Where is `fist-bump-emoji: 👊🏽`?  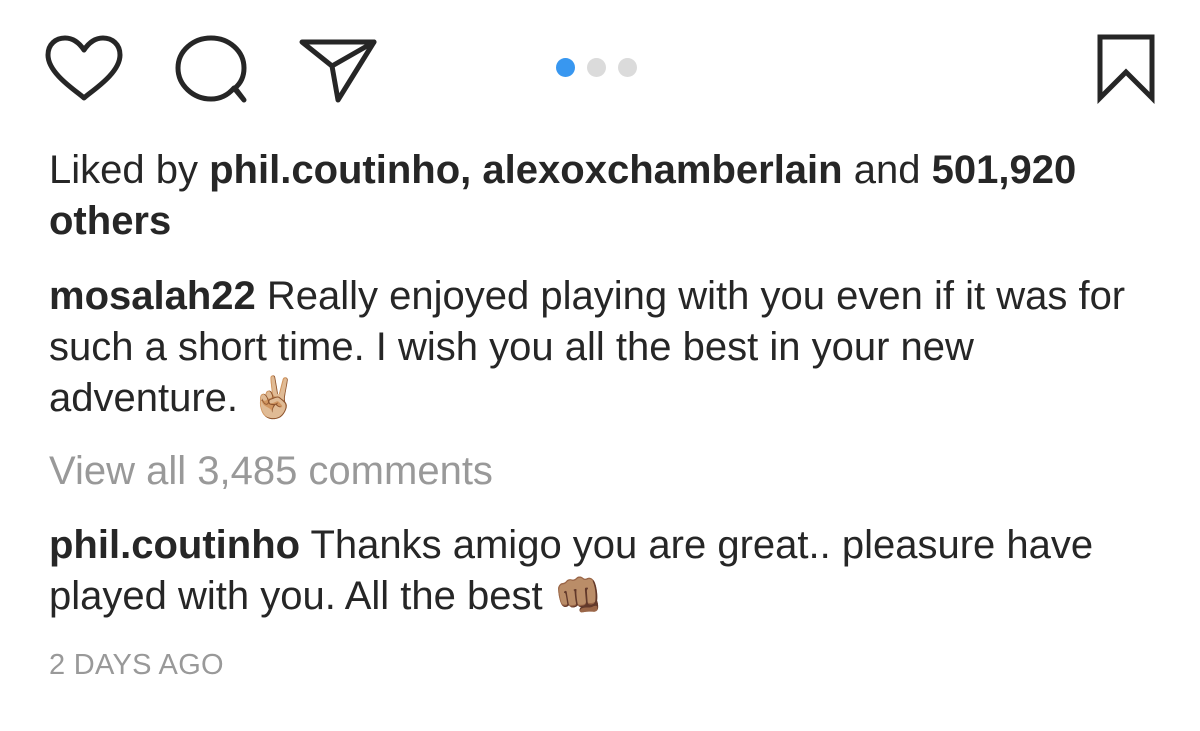 fist-bump-emoji: 👊🏽 is located at coordinates (578, 596).